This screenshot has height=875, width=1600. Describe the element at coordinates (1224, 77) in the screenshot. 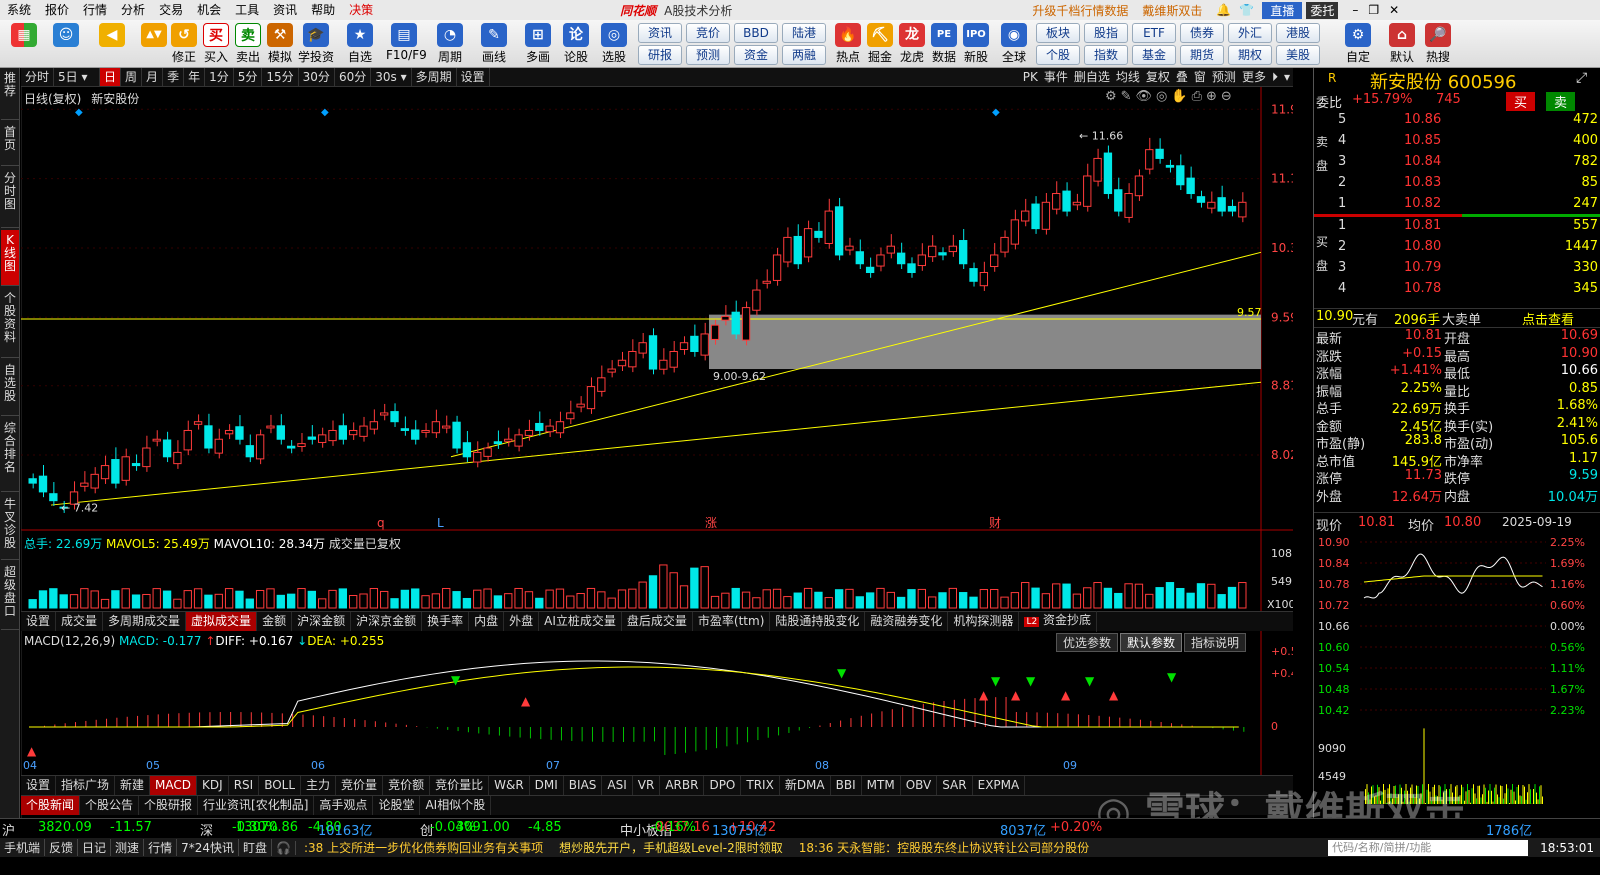

I see `forecast-button: 预测` at that location.